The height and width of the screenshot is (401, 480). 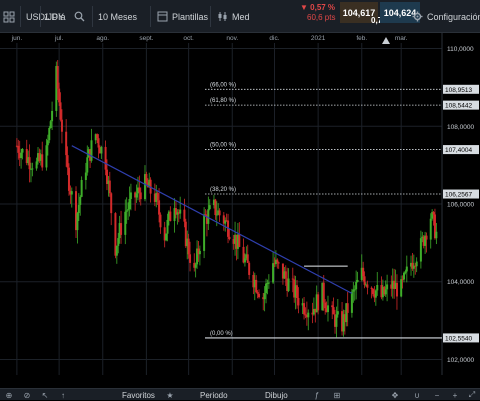 What do you see at coordinates (417, 395) in the screenshot?
I see `magnet-icon: ∪` at bounding box center [417, 395].